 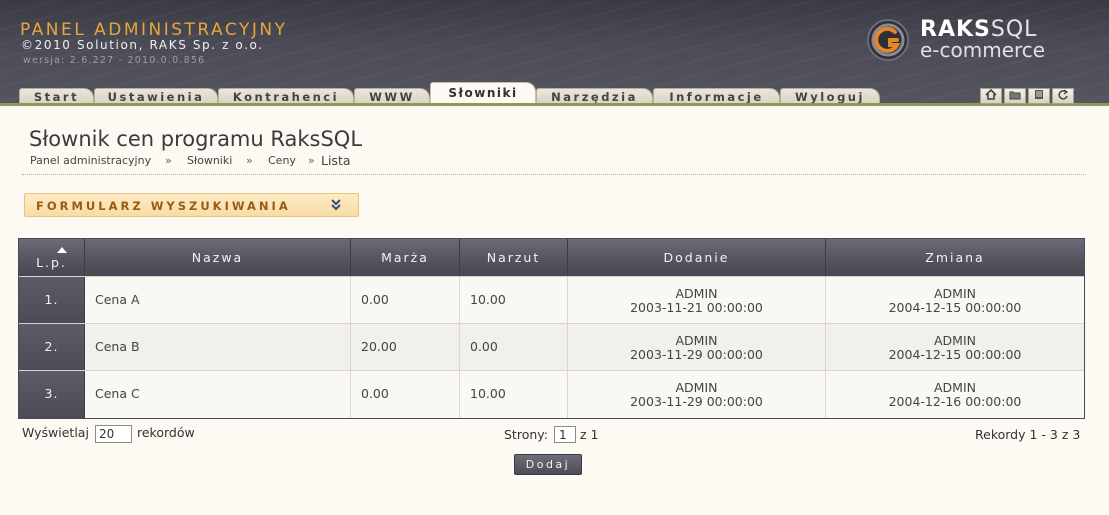 I want to click on column-header-nazwa: Nazwa, so click(x=218, y=257).